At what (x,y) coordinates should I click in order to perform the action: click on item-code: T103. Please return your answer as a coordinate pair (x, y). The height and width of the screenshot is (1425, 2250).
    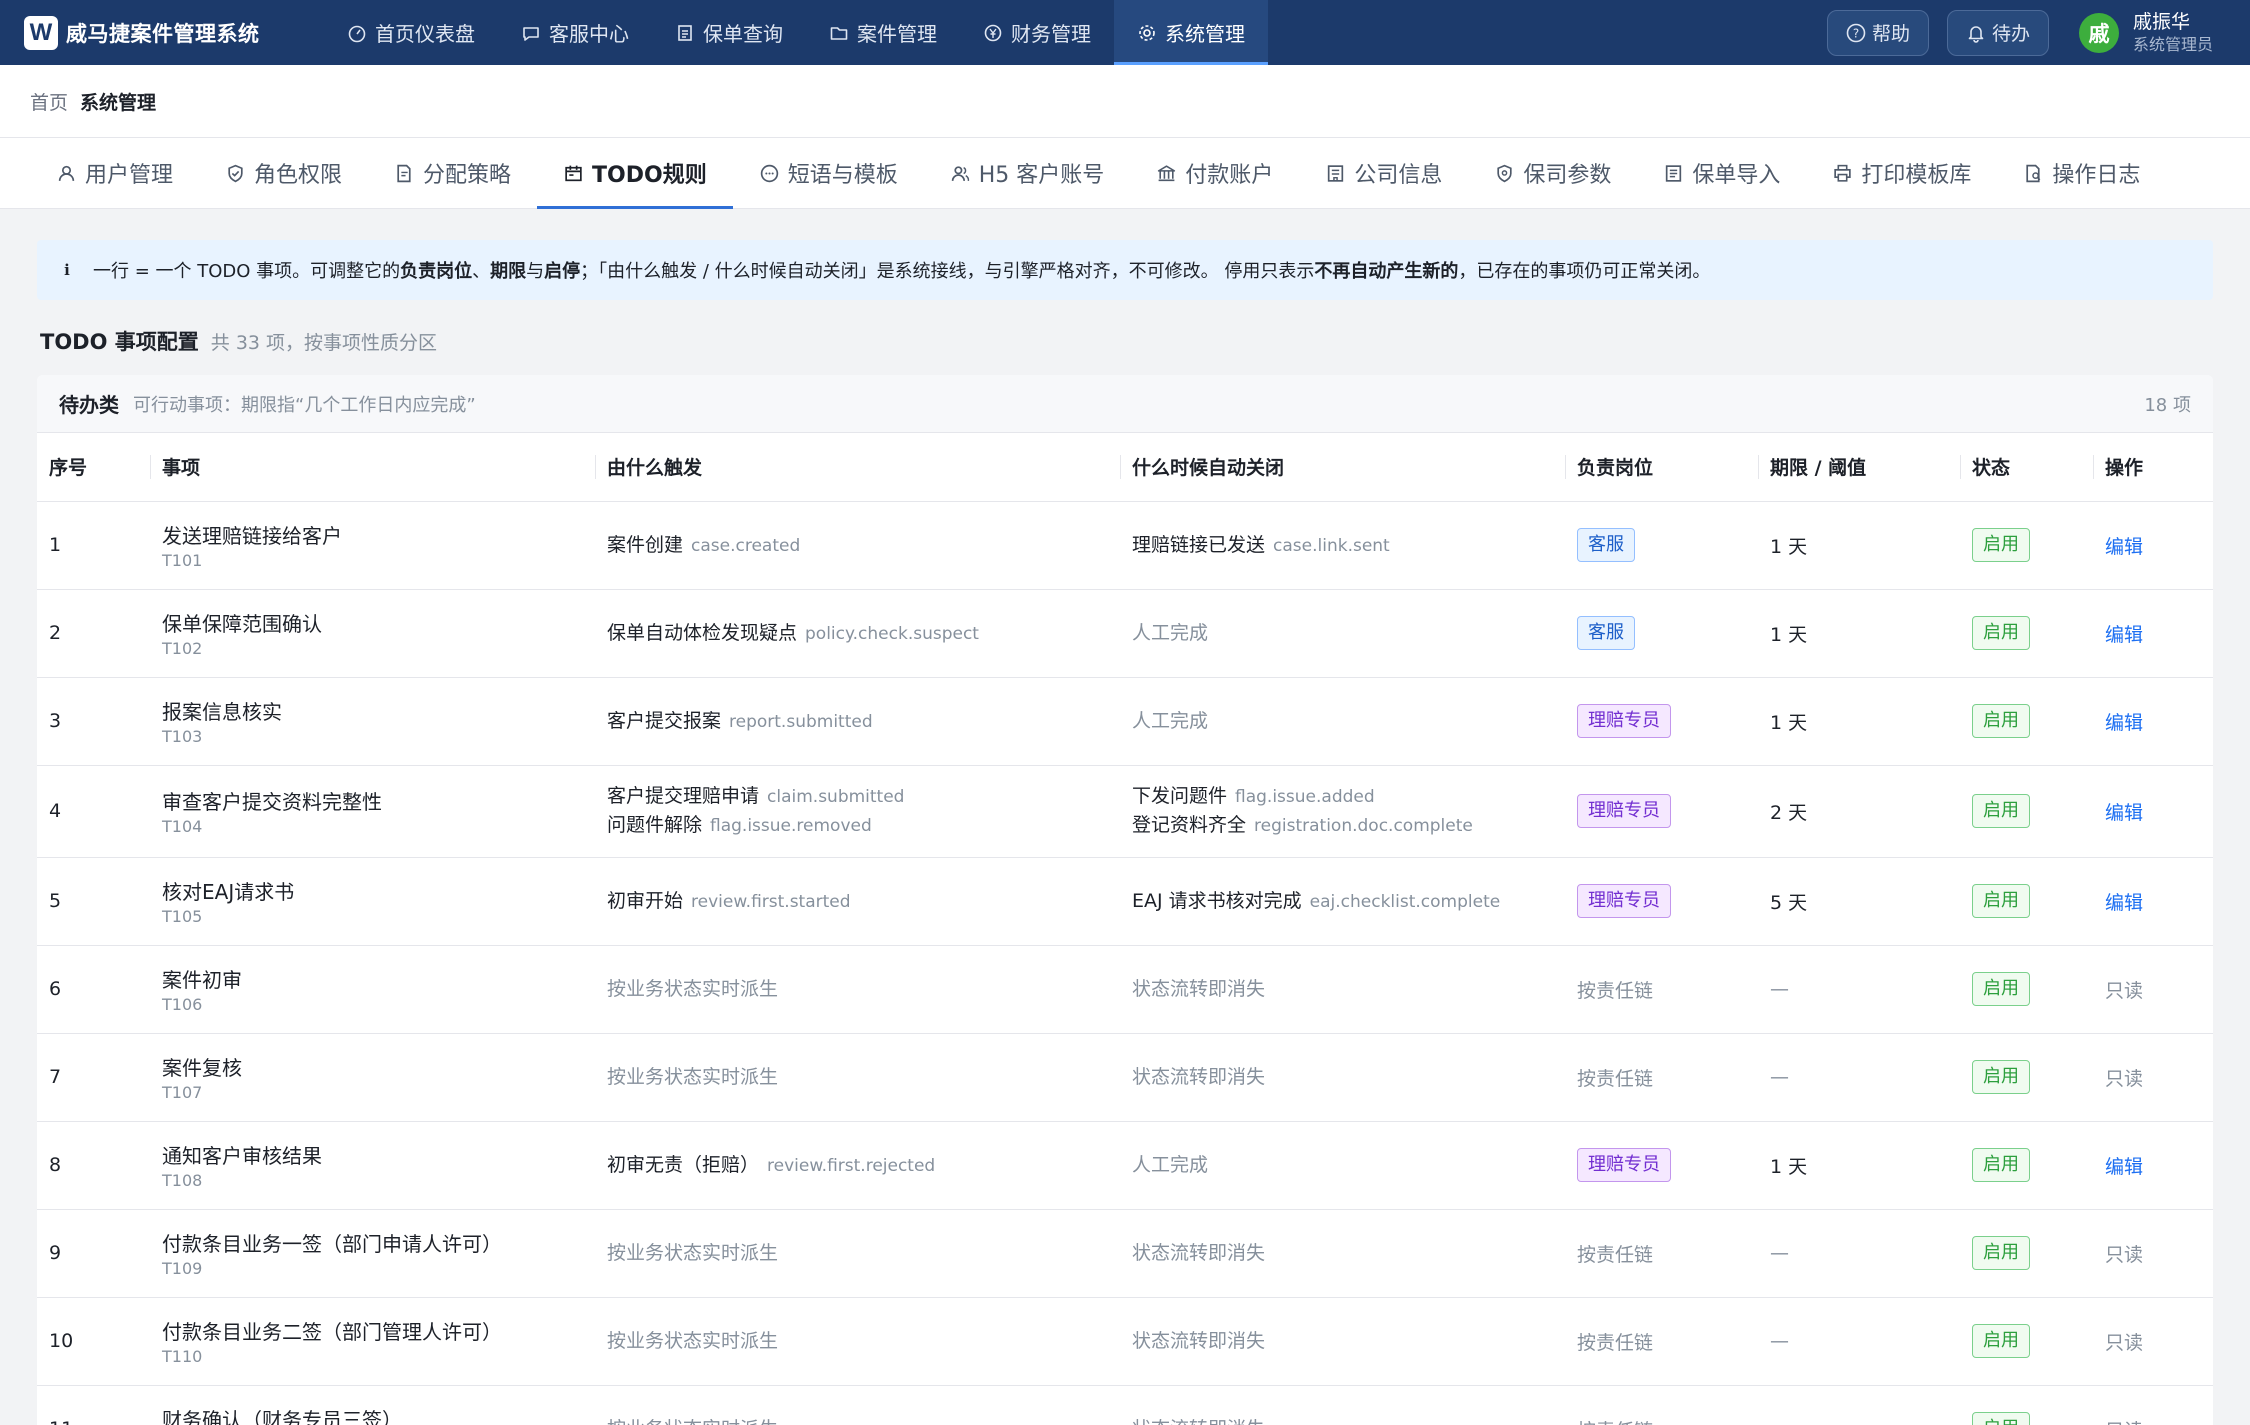
    Looking at the image, I should click on (182, 736).